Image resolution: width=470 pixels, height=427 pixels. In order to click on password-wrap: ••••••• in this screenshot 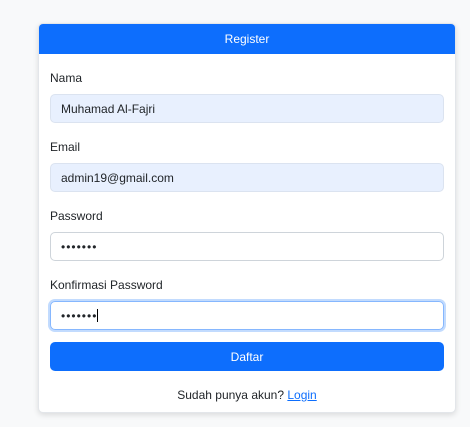, I will do `click(247, 246)`.